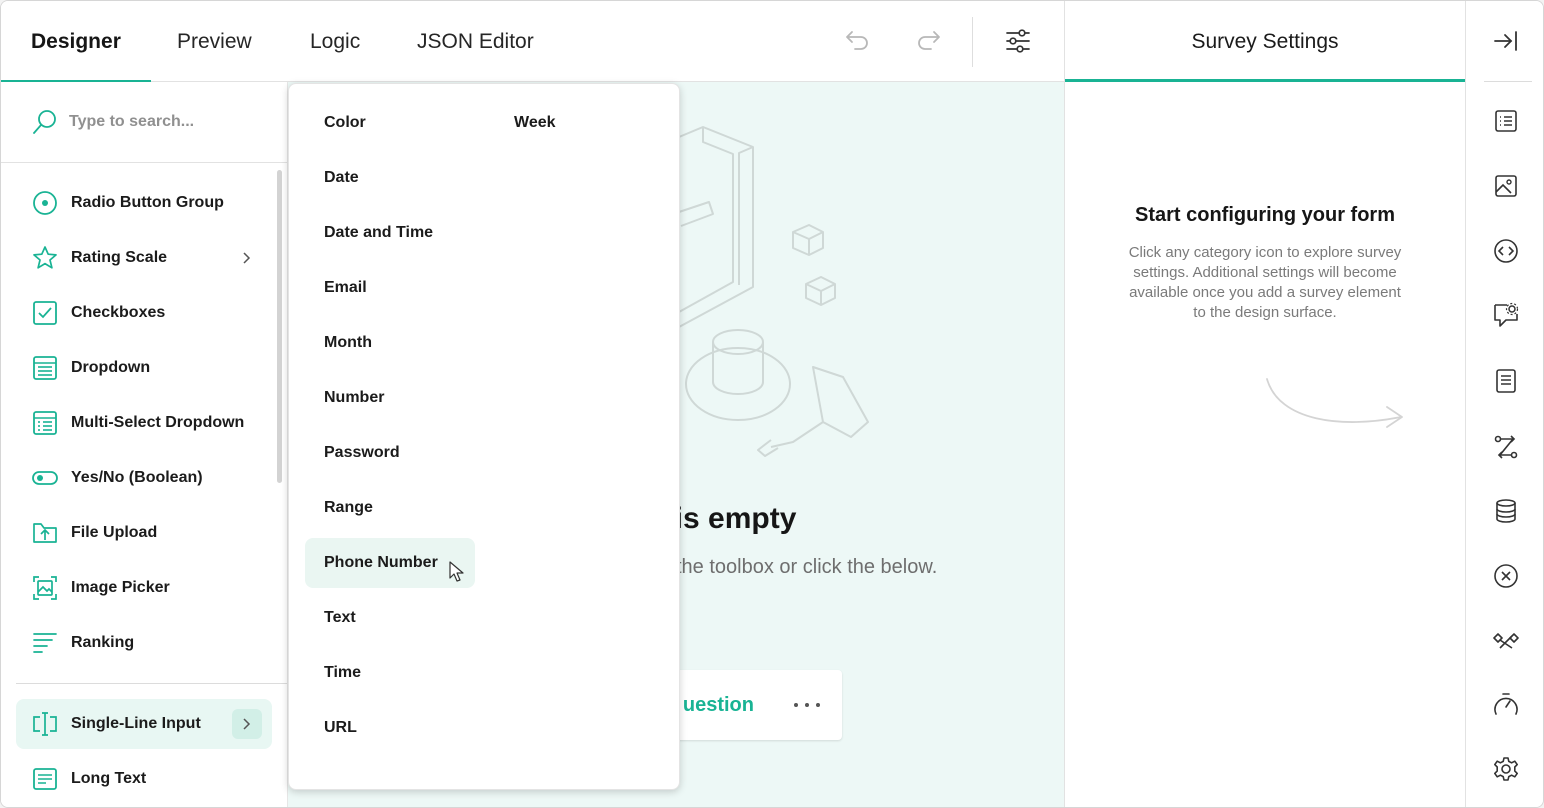 The width and height of the screenshot is (1544, 808). I want to click on rail-validation-button, so click(1506, 576).